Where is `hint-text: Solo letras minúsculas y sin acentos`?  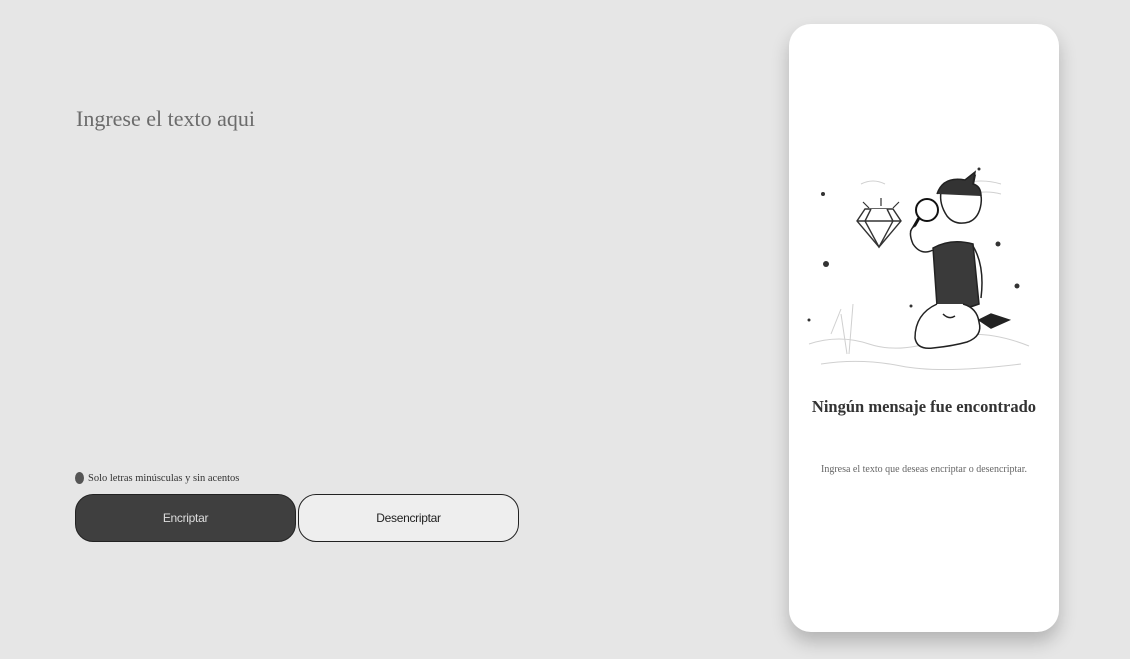
hint-text: Solo letras minúsculas y sin acentos is located at coordinates (164, 478).